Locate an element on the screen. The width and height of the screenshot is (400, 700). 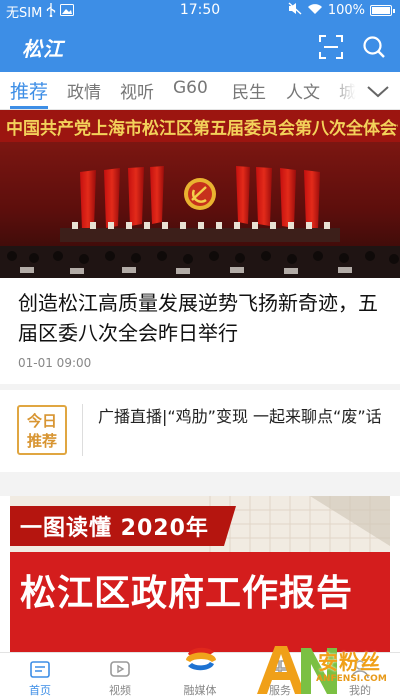
status-right: 100% is located at coordinates (341, 10).